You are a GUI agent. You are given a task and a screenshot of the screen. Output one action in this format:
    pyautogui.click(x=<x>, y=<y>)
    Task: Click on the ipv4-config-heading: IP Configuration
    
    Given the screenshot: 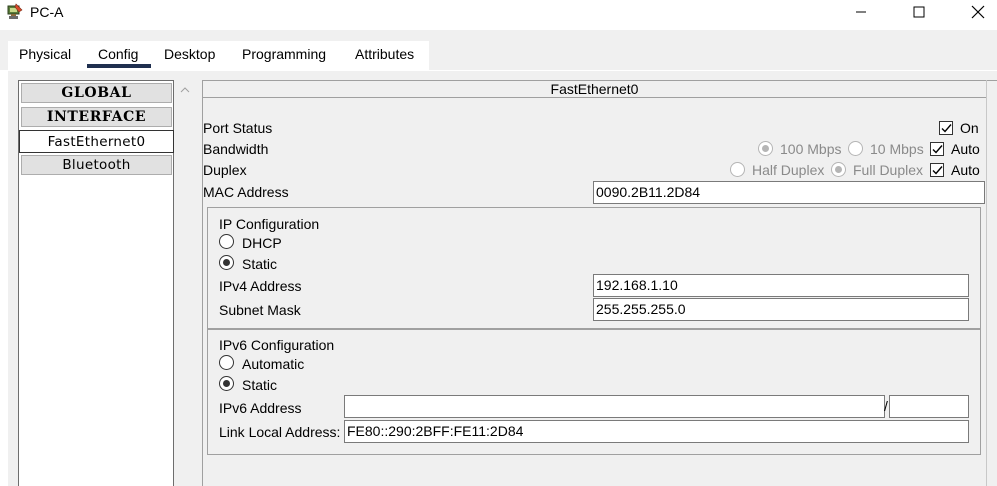 What is the action you would take?
    pyautogui.click(x=269, y=224)
    